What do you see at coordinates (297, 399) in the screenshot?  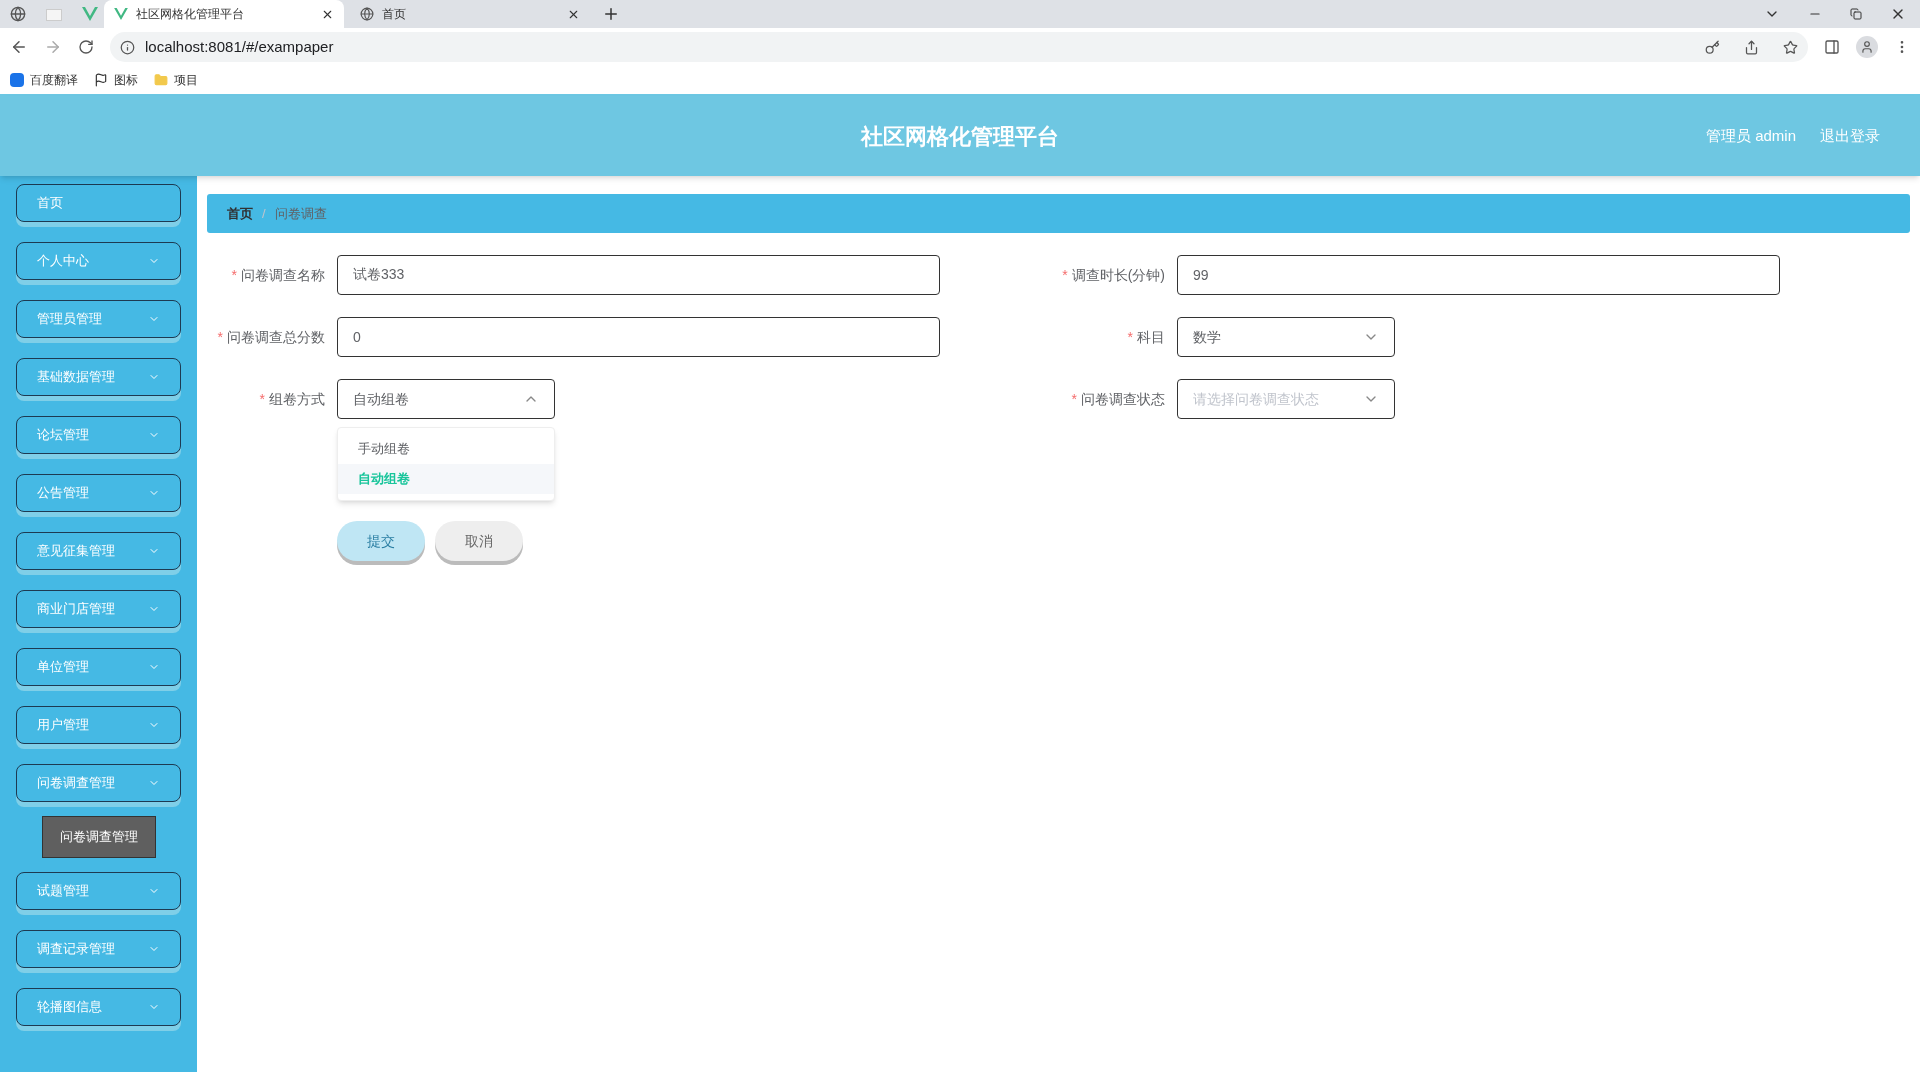 I see `field-label: 组卷方式` at bounding box center [297, 399].